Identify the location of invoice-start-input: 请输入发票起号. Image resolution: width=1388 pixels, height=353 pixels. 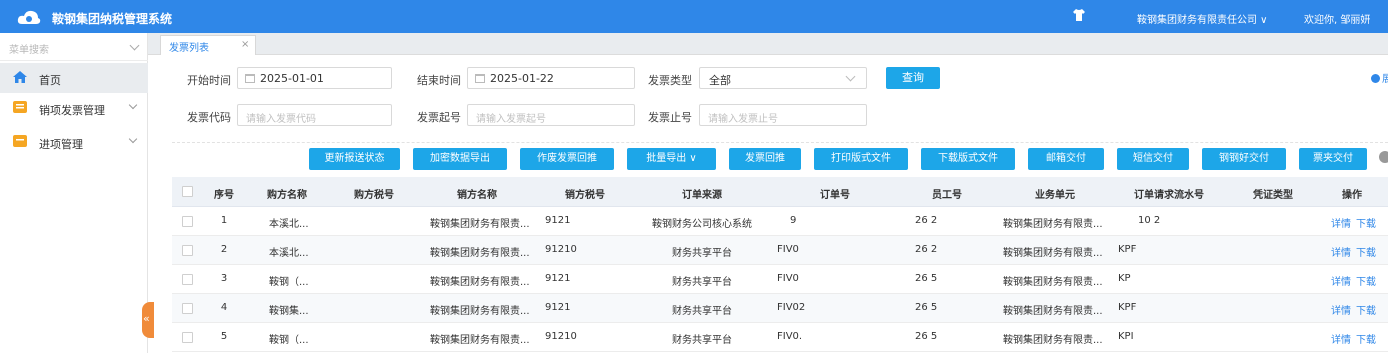
(551, 115).